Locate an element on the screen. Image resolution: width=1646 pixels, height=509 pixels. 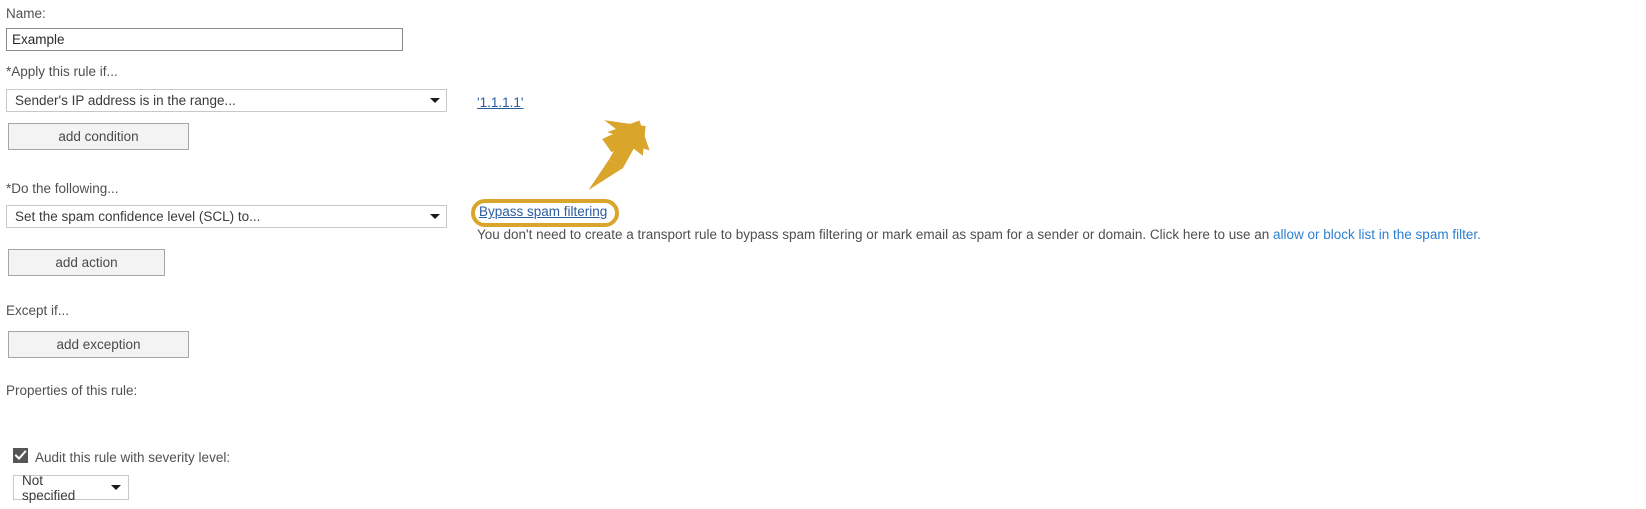
condition-value-link: '1.1.1.1' is located at coordinates (500, 102).